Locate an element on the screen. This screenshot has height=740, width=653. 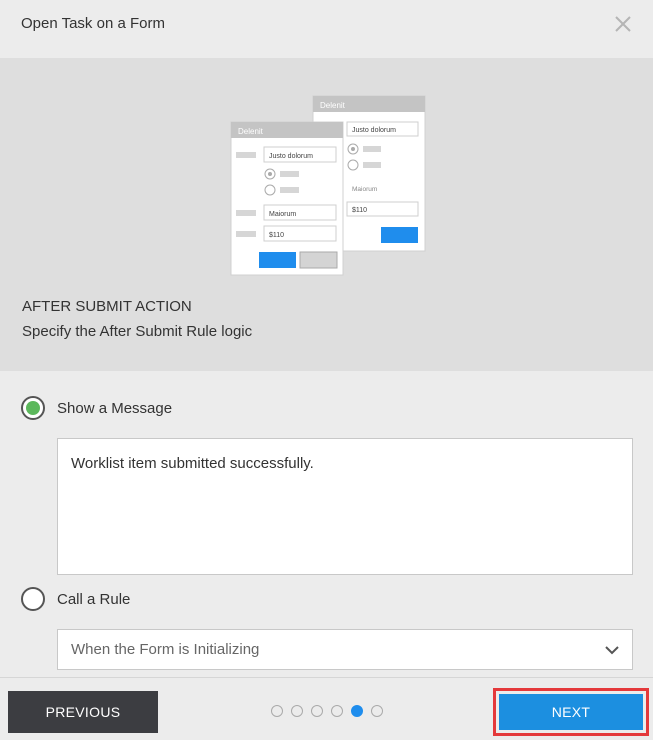
show-message-option: Show a Message is located at coordinates (96, 408).